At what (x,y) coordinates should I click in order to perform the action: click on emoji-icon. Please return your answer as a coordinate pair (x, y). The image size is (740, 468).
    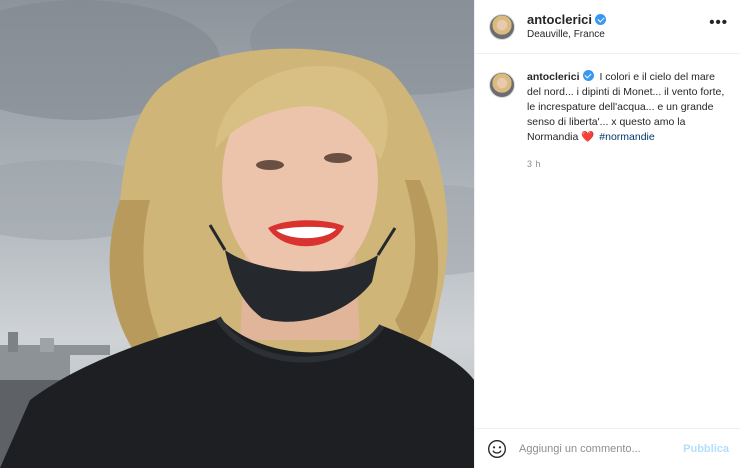
    Looking at the image, I should click on (497, 449).